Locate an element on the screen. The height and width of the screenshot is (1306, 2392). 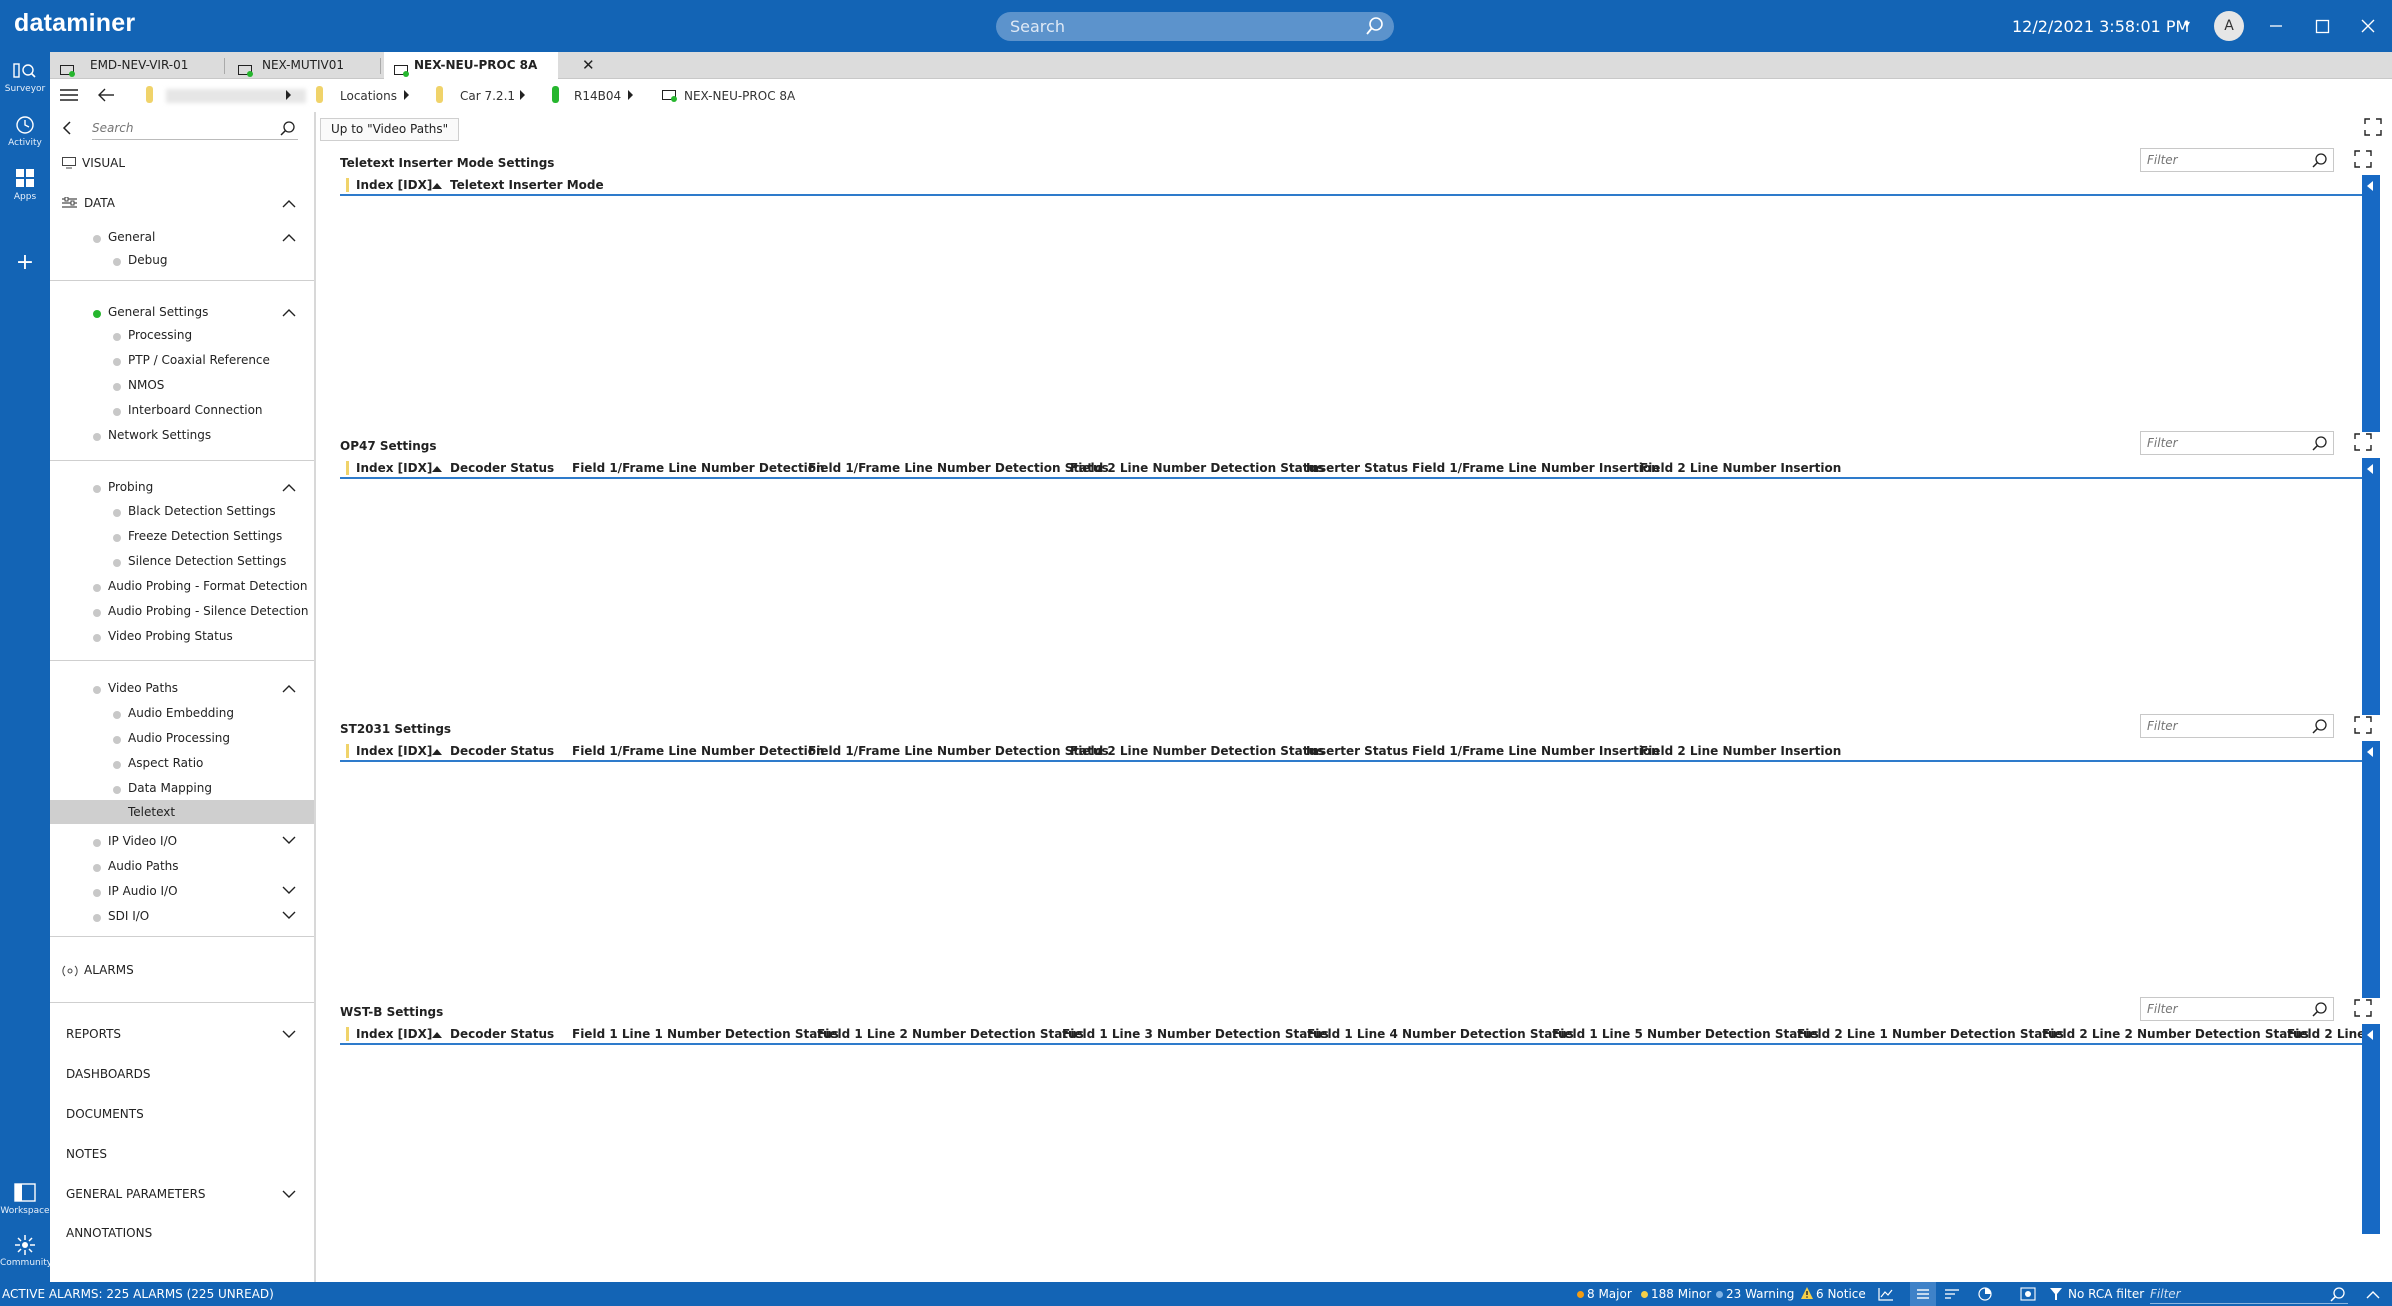
rail-activity: Activity is located at coordinates (25, 131).